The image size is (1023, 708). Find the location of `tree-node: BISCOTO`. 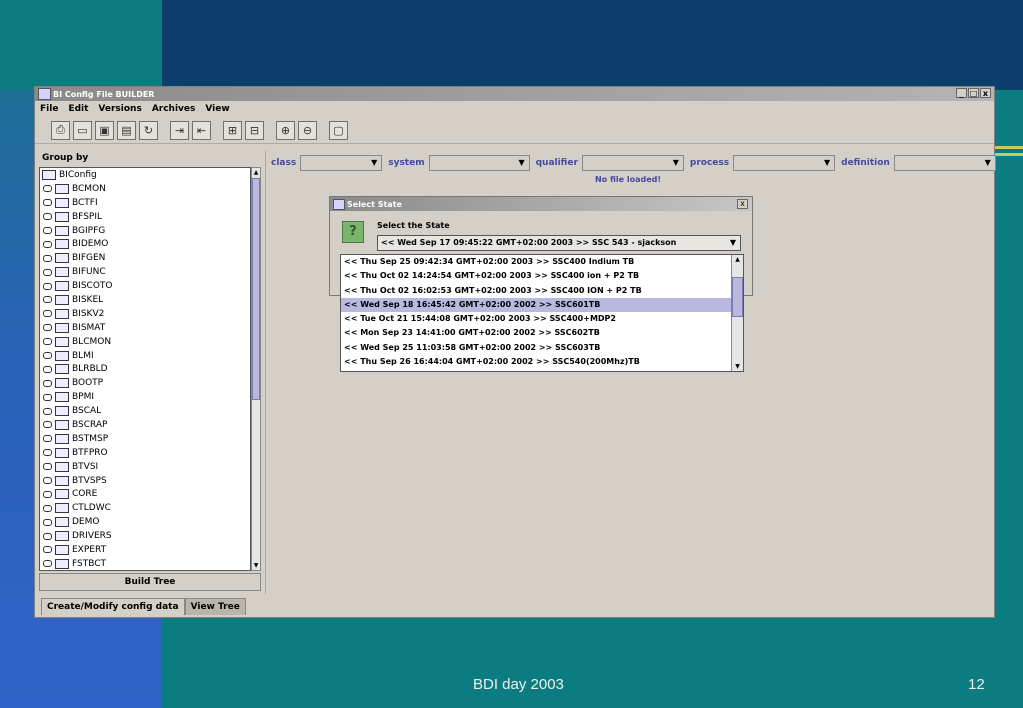

tree-node: BISCOTO is located at coordinates (145, 286).